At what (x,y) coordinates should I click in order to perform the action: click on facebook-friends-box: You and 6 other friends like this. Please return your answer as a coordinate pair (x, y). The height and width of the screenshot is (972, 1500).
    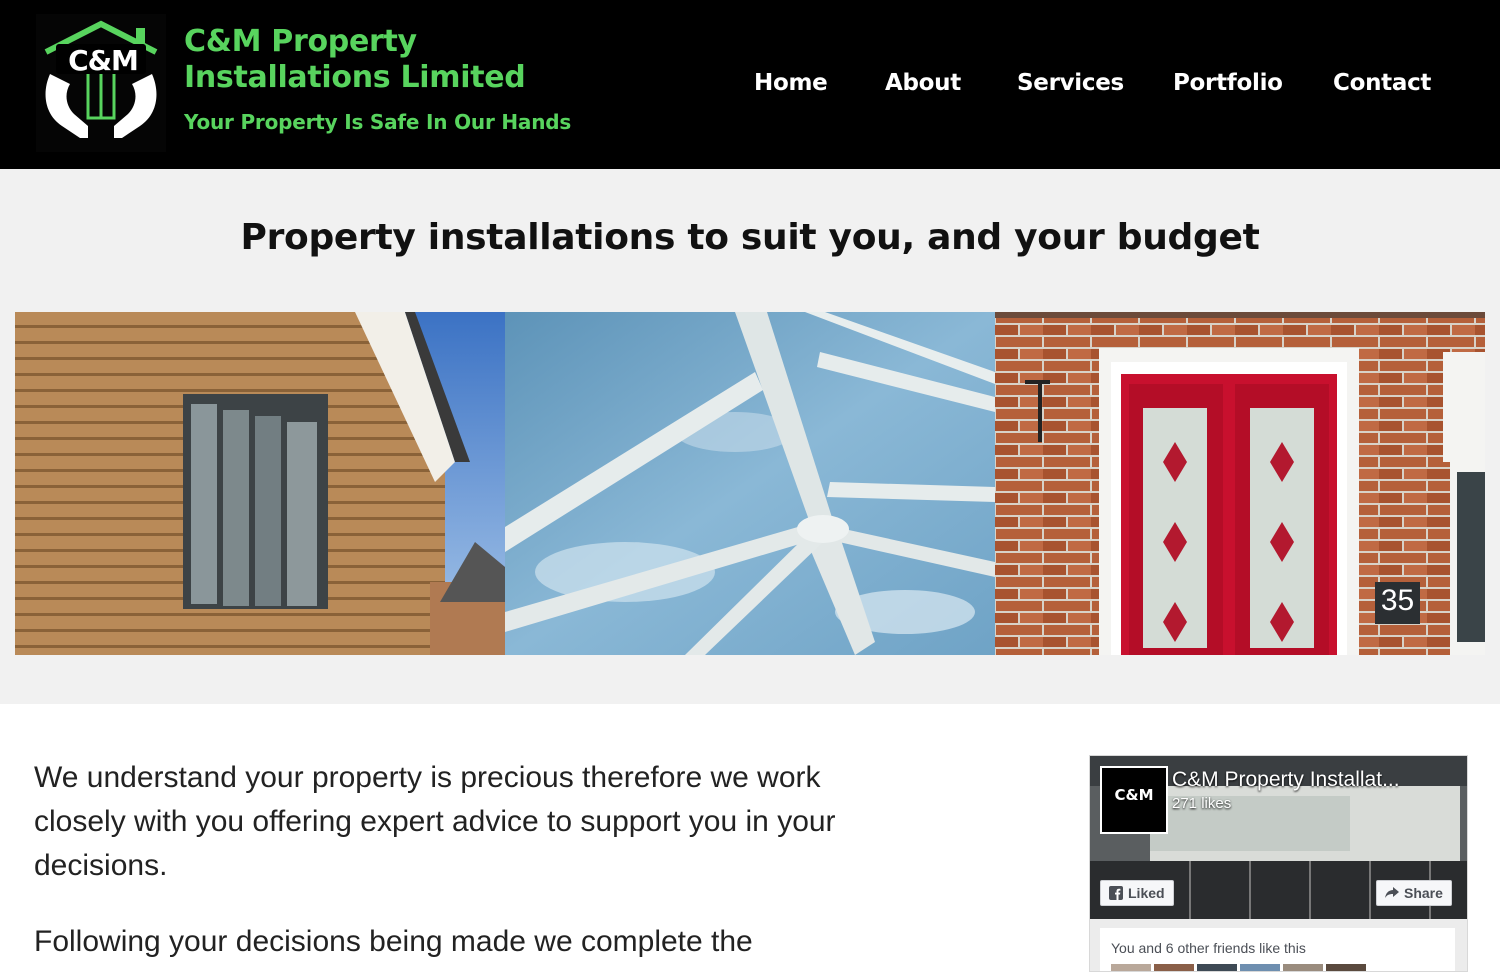
    Looking at the image, I should click on (1277, 949).